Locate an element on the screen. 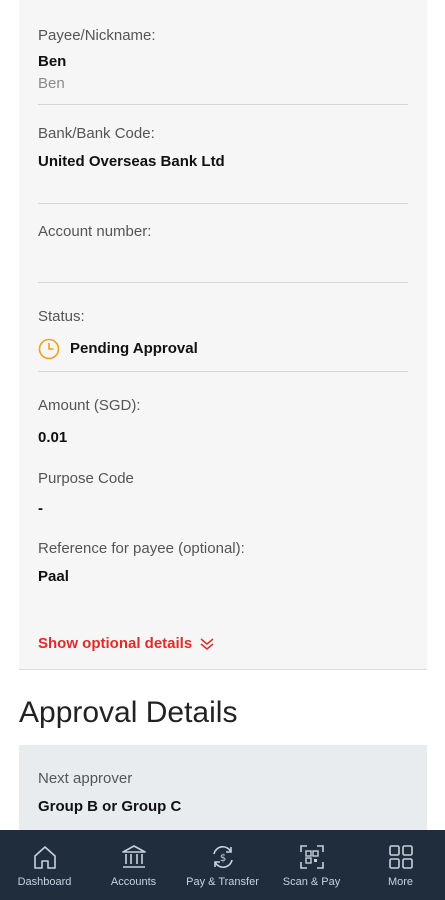 The width and height of the screenshot is (445, 900). next-approver-value: Group B or Group C is located at coordinates (110, 806).